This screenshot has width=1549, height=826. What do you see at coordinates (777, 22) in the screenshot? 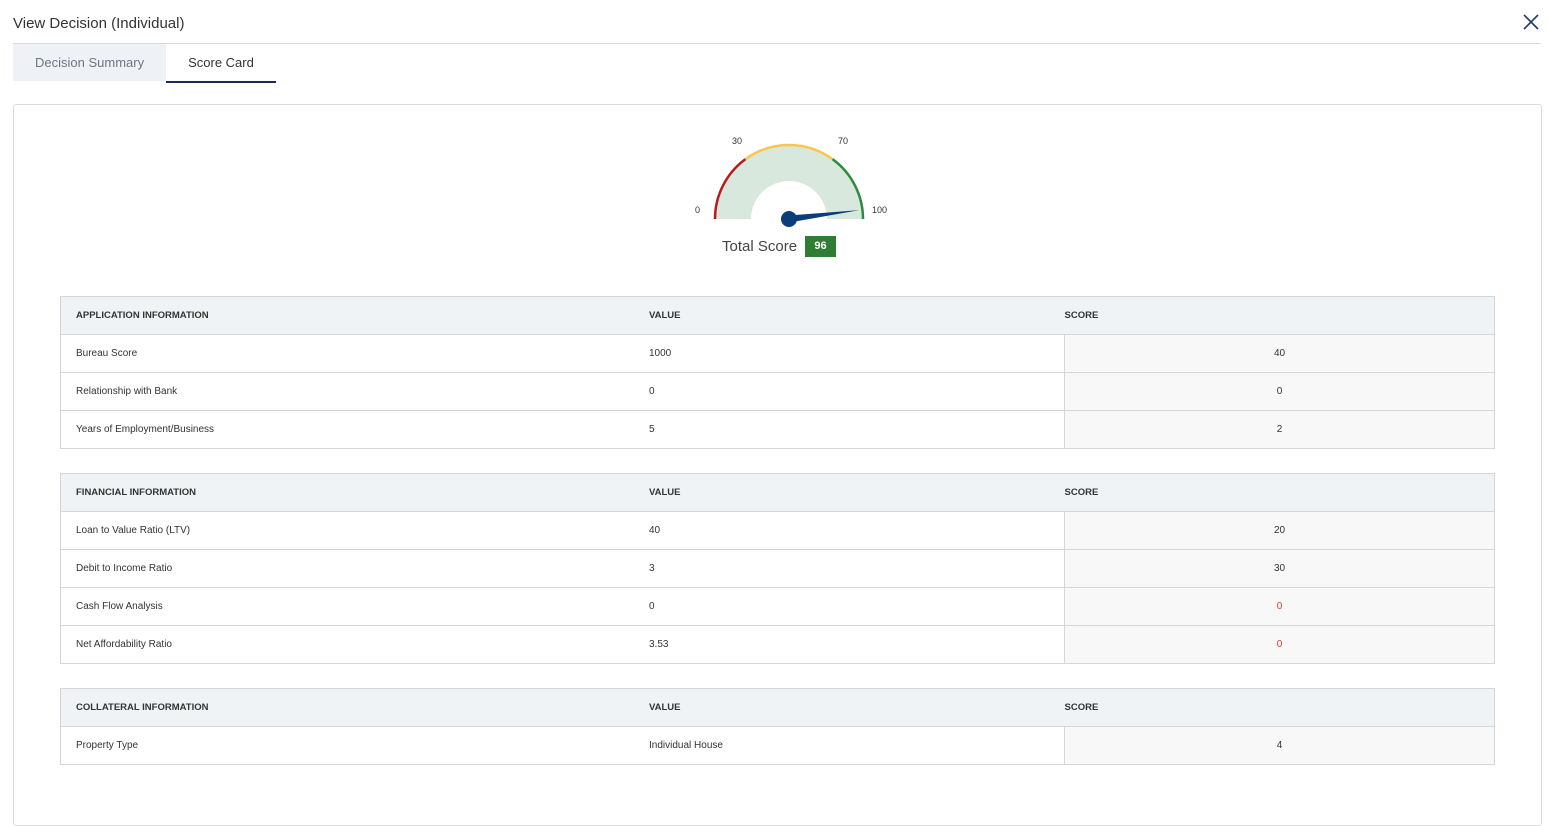
I see `dialog-header: View Decision (Individual)` at bounding box center [777, 22].